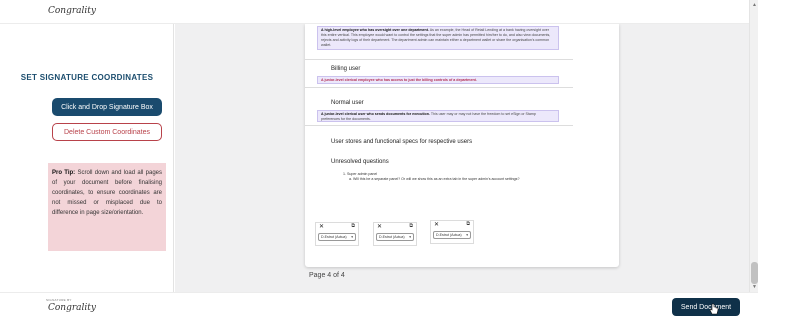 The width and height of the screenshot is (800, 320). What do you see at coordinates (360, 174) in the screenshot?
I see `list-item: 1. Super admin panel` at bounding box center [360, 174].